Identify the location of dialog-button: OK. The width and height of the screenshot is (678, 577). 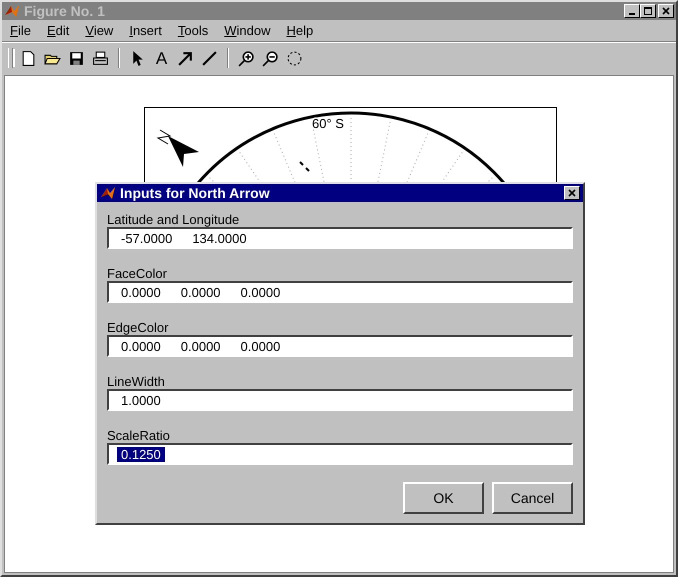
(443, 498).